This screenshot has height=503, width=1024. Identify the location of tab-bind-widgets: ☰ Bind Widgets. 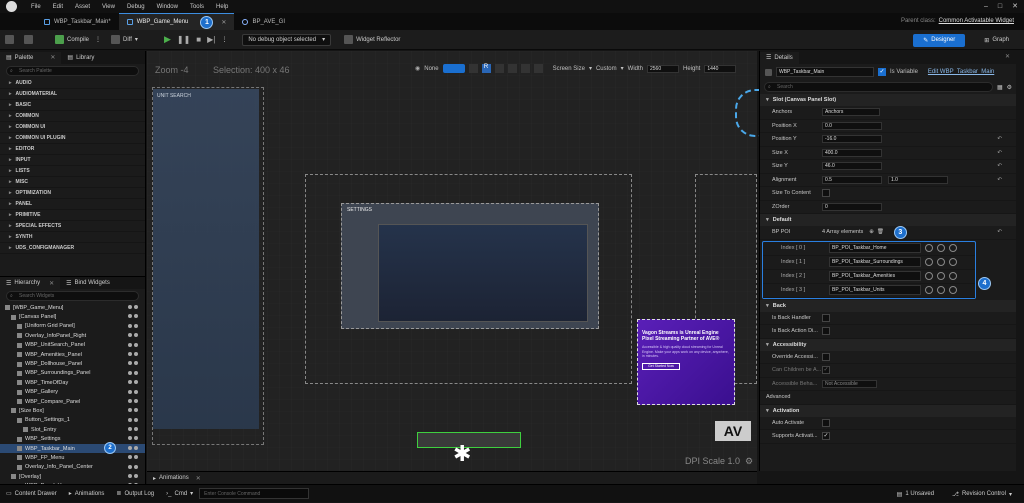
(88, 283).